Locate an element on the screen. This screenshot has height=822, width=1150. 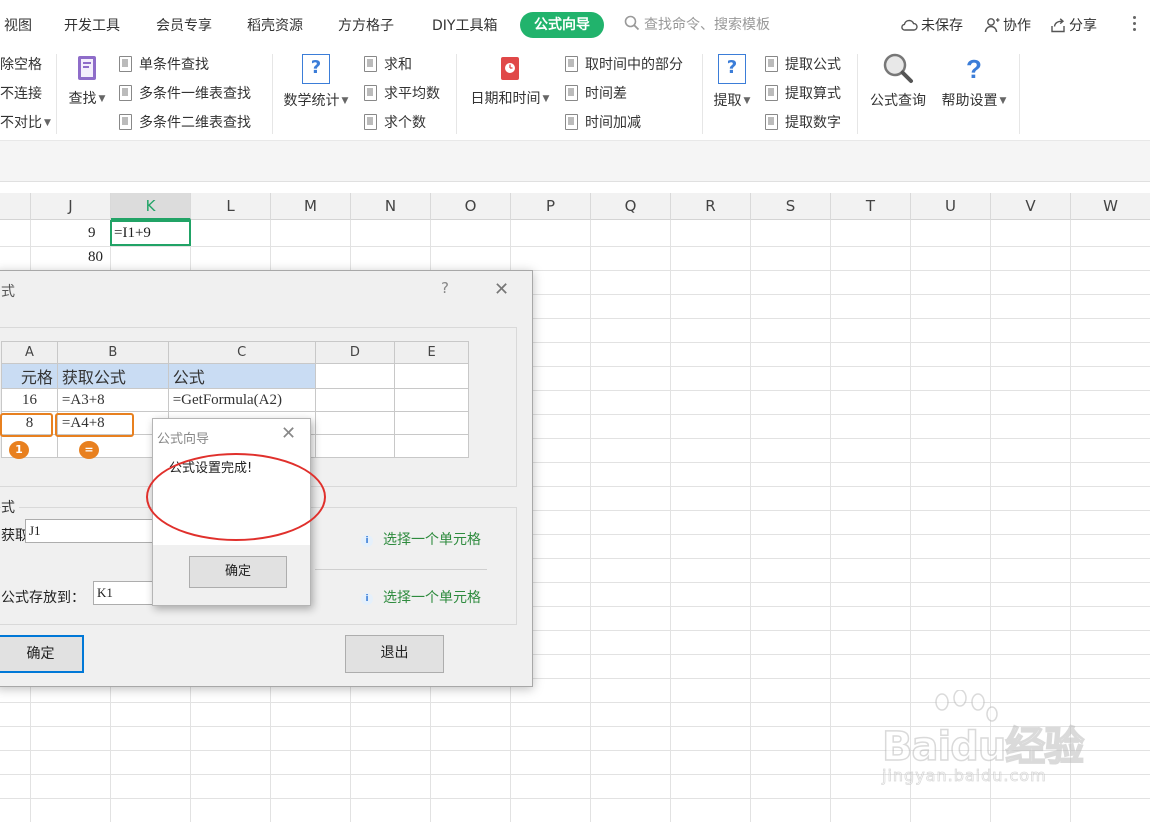
formula-query-label: 公式查询 is located at coordinates (898, 101).